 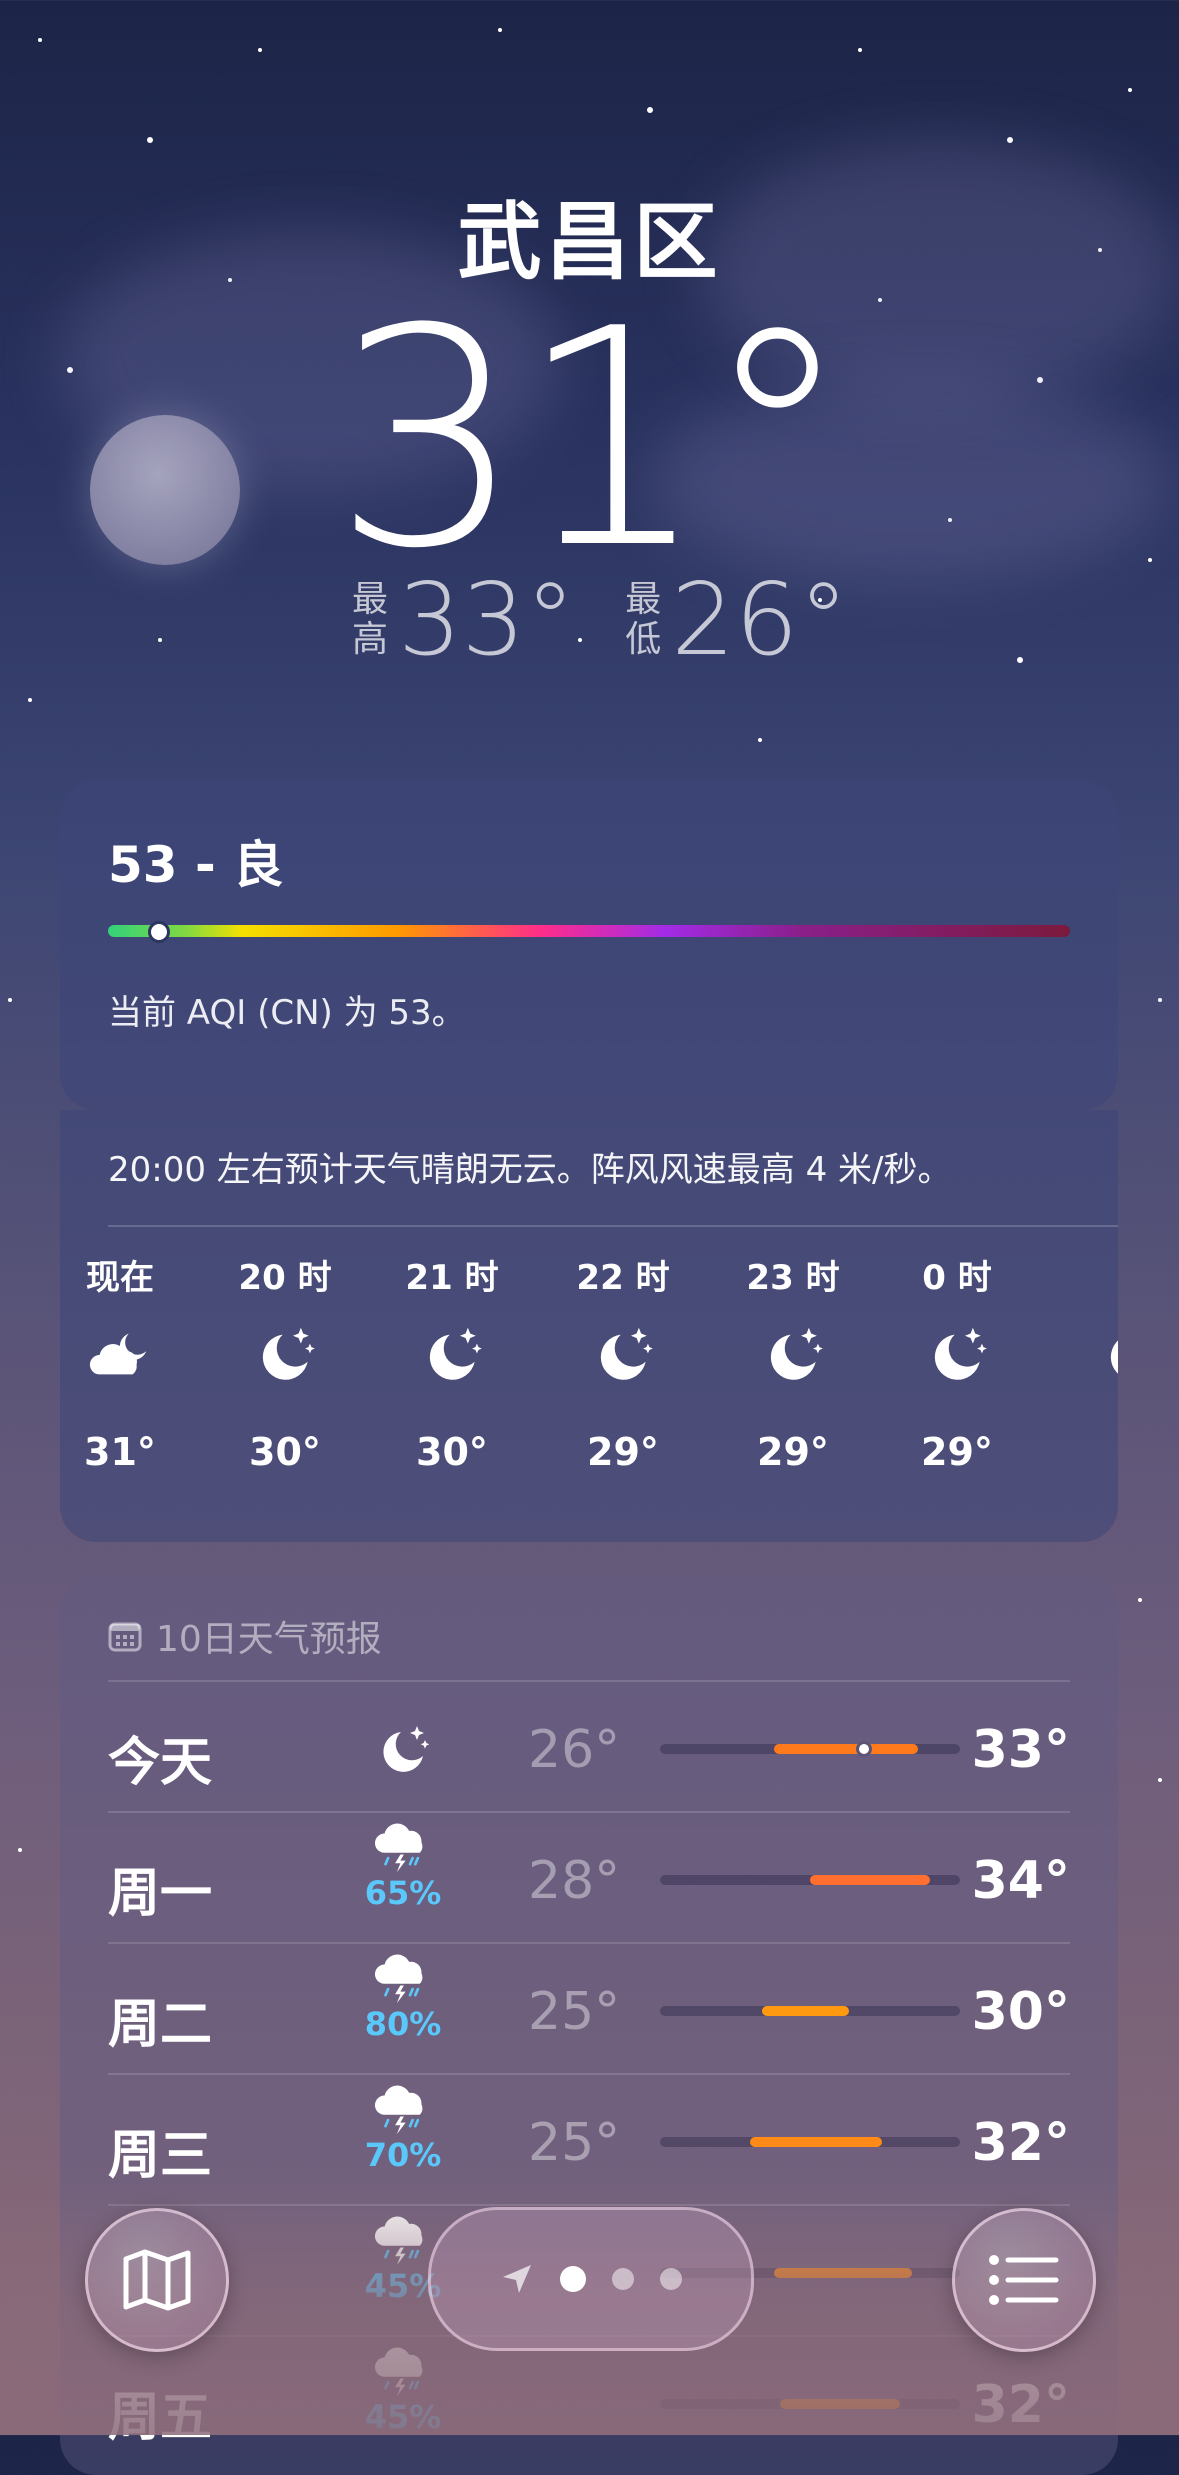 I want to click on precip-chance: 65%, so click(x=403, y=1892).